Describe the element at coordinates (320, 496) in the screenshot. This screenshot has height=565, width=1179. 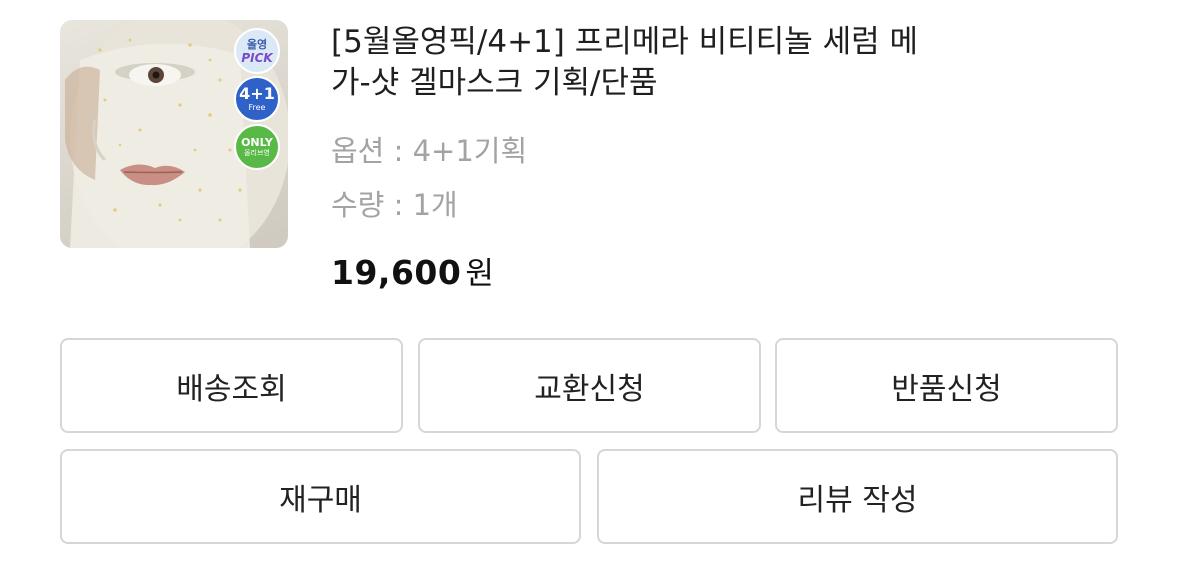
I see `reorder-button: 재구매` at that location.